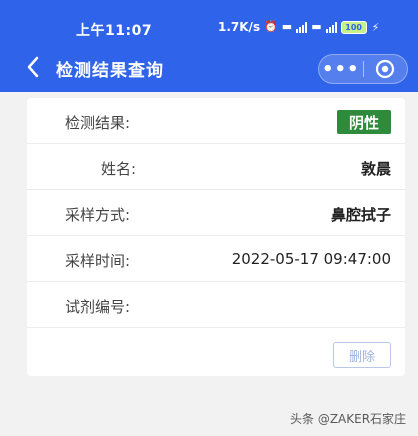 The width and height of the screenshot is (418, 436). I want to click on alarm-icon: ⏰, so click(271, 26).